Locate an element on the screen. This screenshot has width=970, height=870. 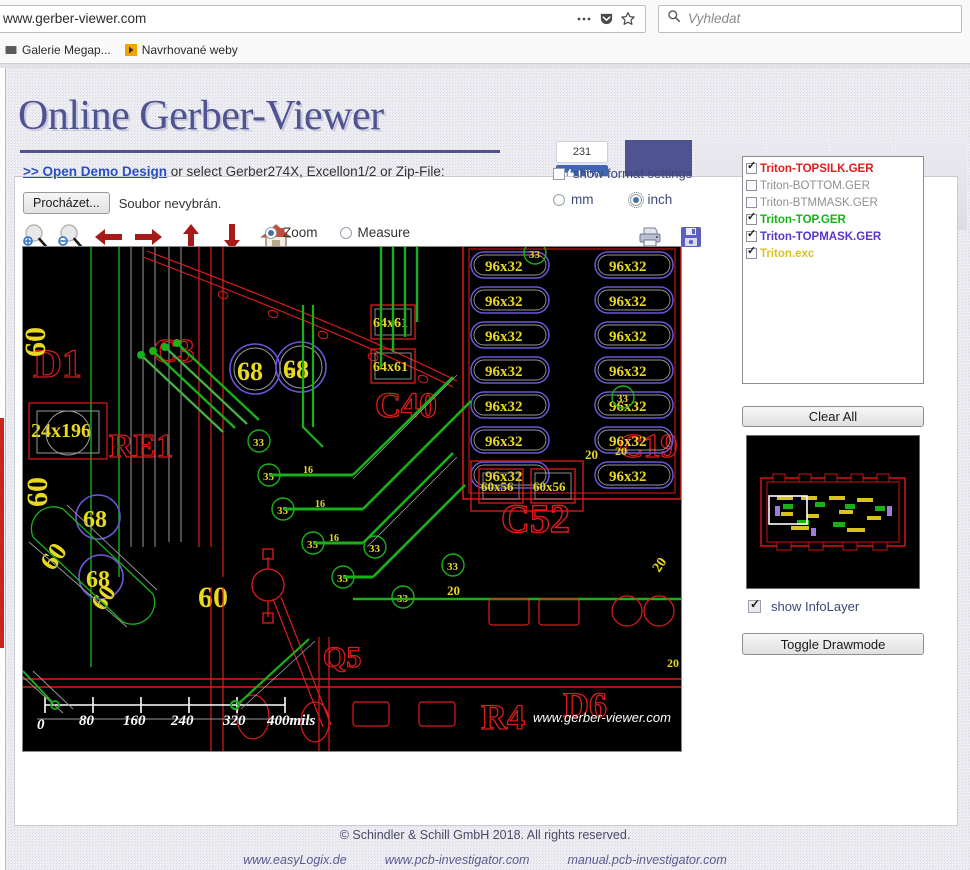
svg-text: 60x56 is located at coordinates (549, 486).